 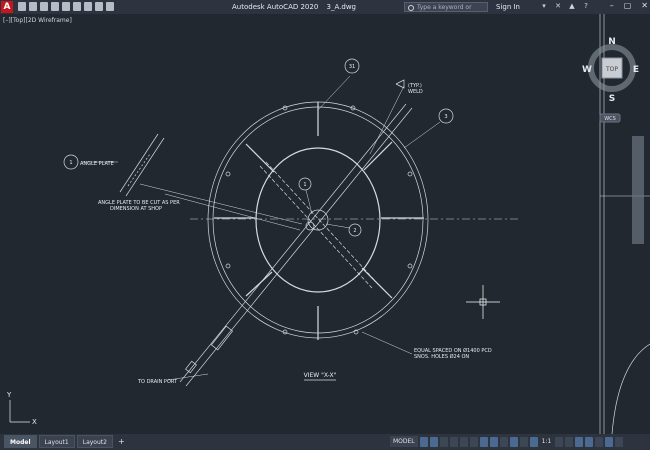 I want to click on annotation-scale: 1:1, so click(x=547, y=441).